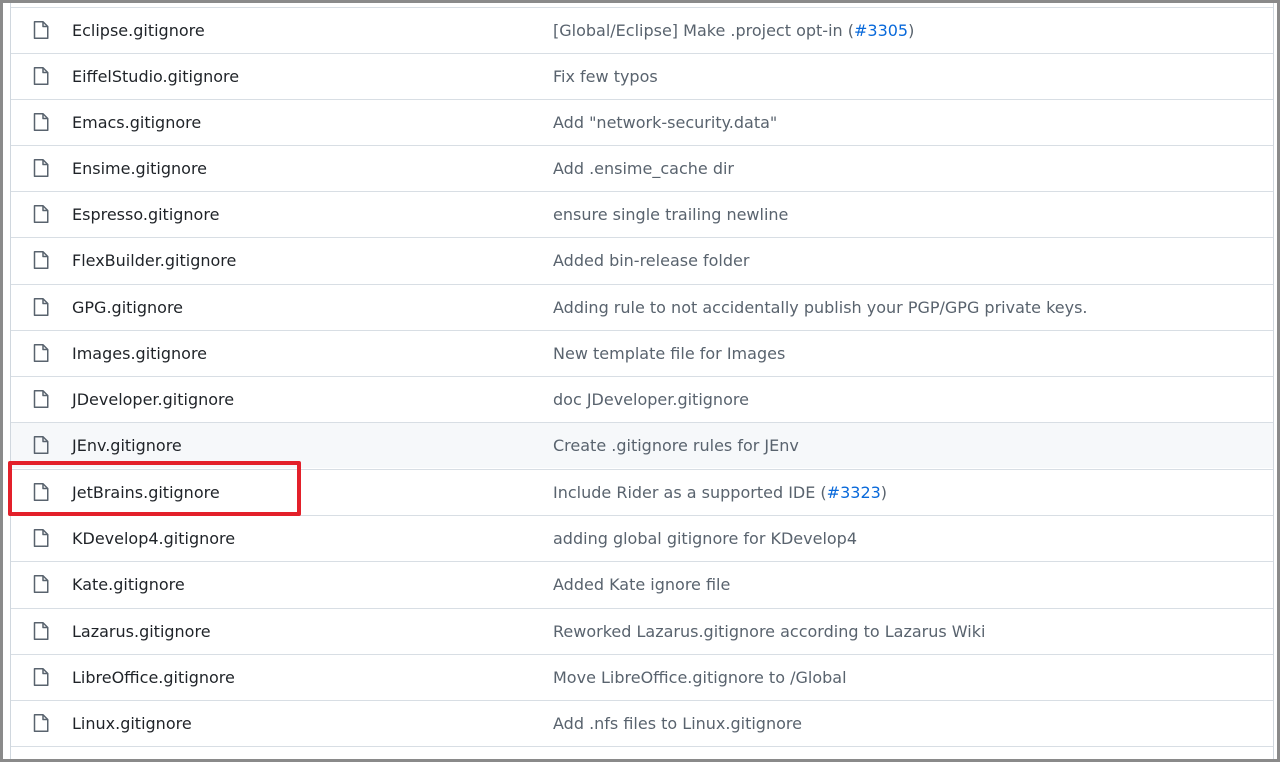 This screenshot has height=762, width=1280. Describe the element at coordinates (690, 492) in the screenshot. I see `commit-text: Include Rider as a supported IDE (` at that location.